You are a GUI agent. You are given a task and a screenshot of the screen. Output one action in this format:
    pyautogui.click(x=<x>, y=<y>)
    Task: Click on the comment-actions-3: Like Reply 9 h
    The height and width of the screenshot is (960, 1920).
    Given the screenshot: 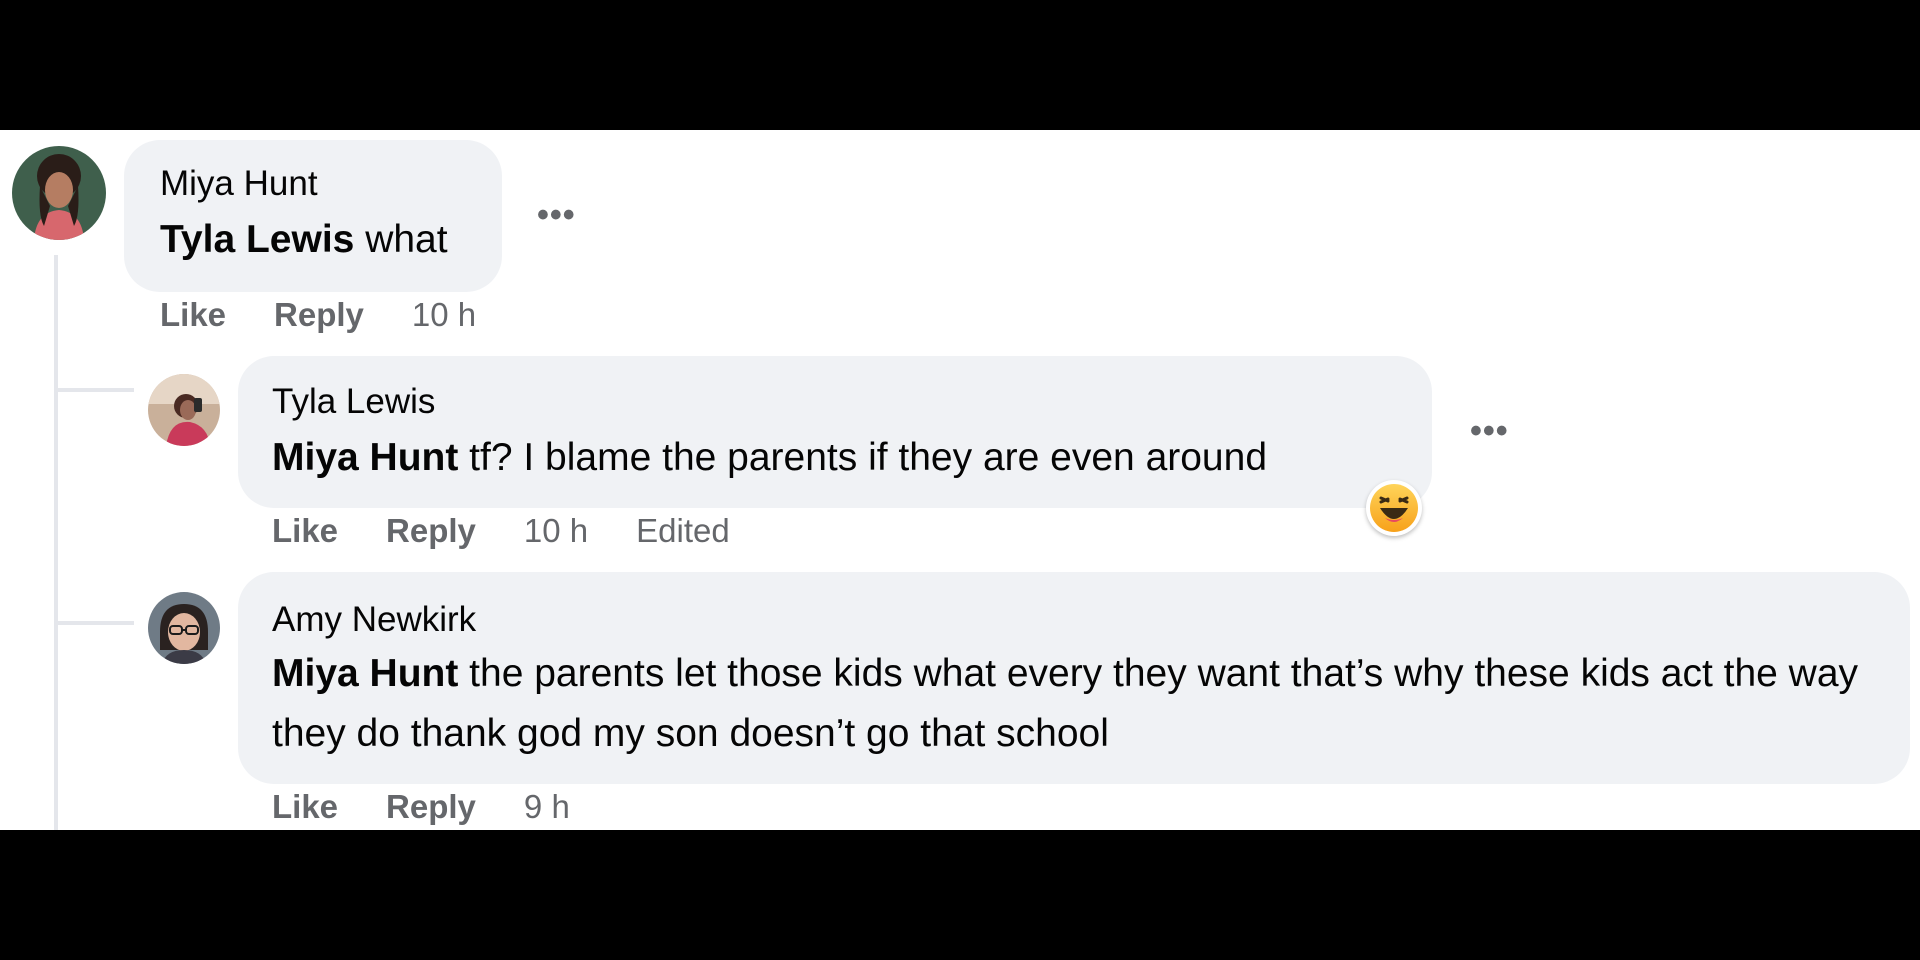 What is the action you would take?
    pyautogui.click(x=421, y=807)
    